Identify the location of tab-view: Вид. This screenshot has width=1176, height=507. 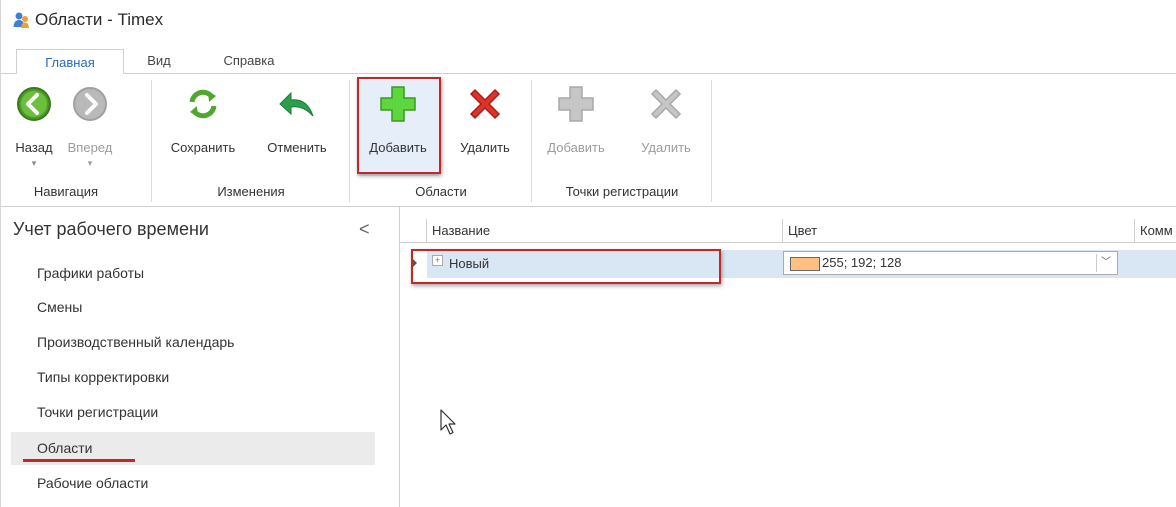
(159, 60).